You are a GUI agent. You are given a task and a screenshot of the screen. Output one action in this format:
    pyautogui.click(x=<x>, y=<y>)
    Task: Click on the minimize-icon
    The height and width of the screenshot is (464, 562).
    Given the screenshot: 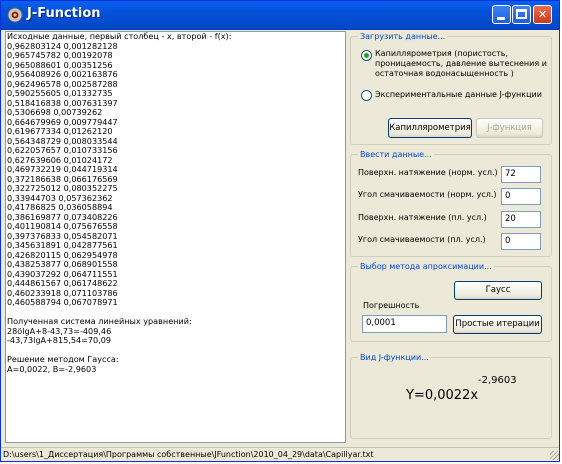 What is the action you would take?
    pyautogui.click(x=501, y=18)
    